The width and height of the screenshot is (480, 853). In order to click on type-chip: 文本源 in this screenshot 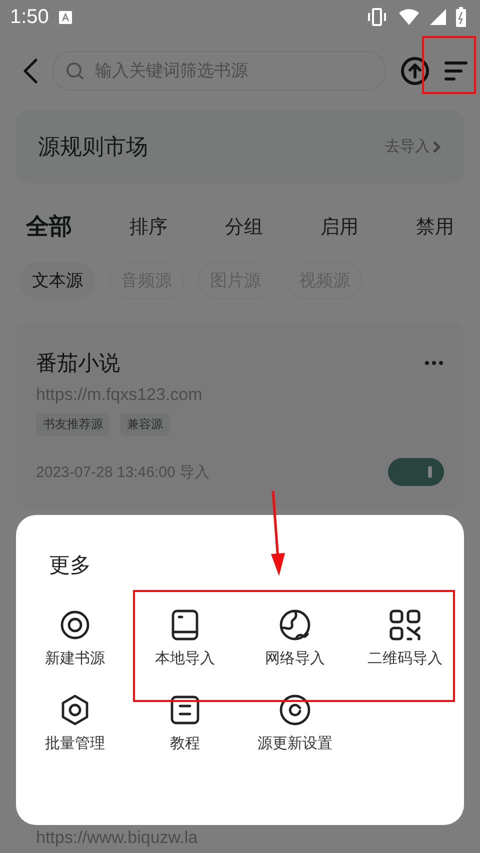, I will do `click(57, 280)`.